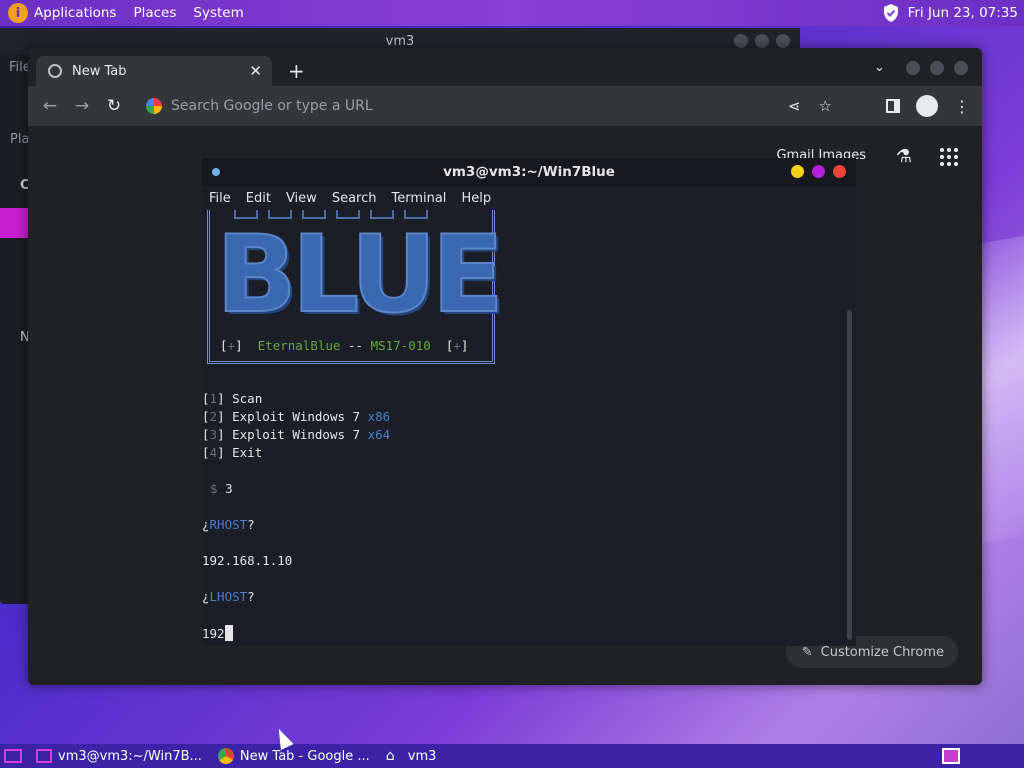 The image size is (1024, 768). I want to click on workspace-switcher, so click(951, 756).